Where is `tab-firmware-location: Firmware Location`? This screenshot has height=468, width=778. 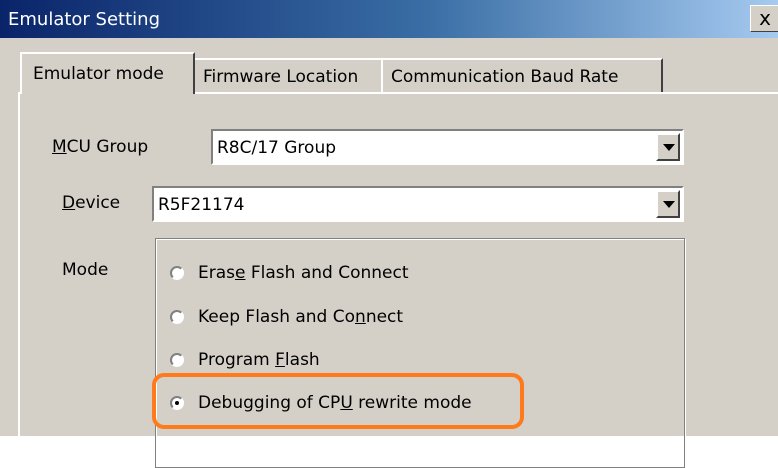 tab-firmware-location: Firmware Location is located at coordinates (288, 75).